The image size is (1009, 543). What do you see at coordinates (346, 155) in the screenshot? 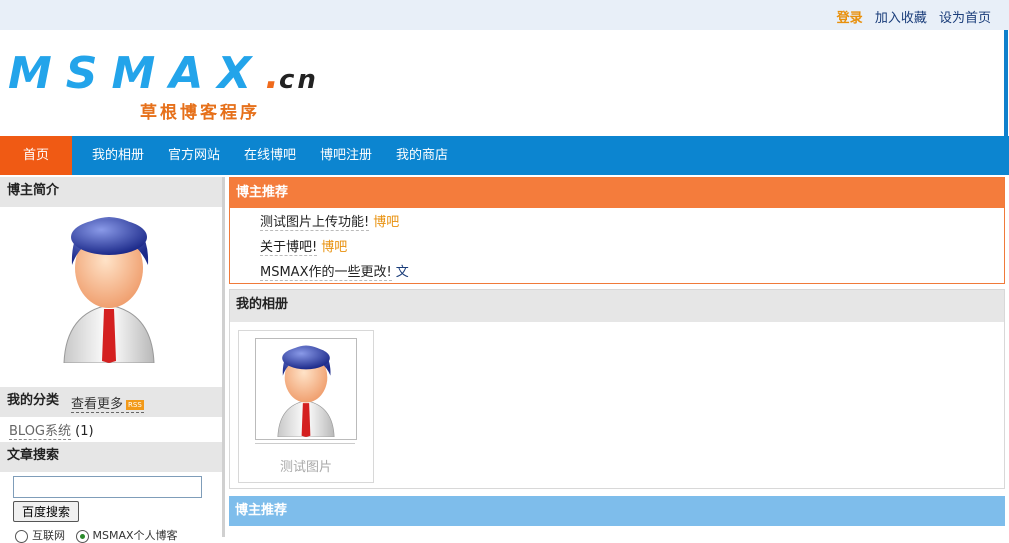
I see `nav-item-register: 博吧注册` at bounding box center [346, 155].